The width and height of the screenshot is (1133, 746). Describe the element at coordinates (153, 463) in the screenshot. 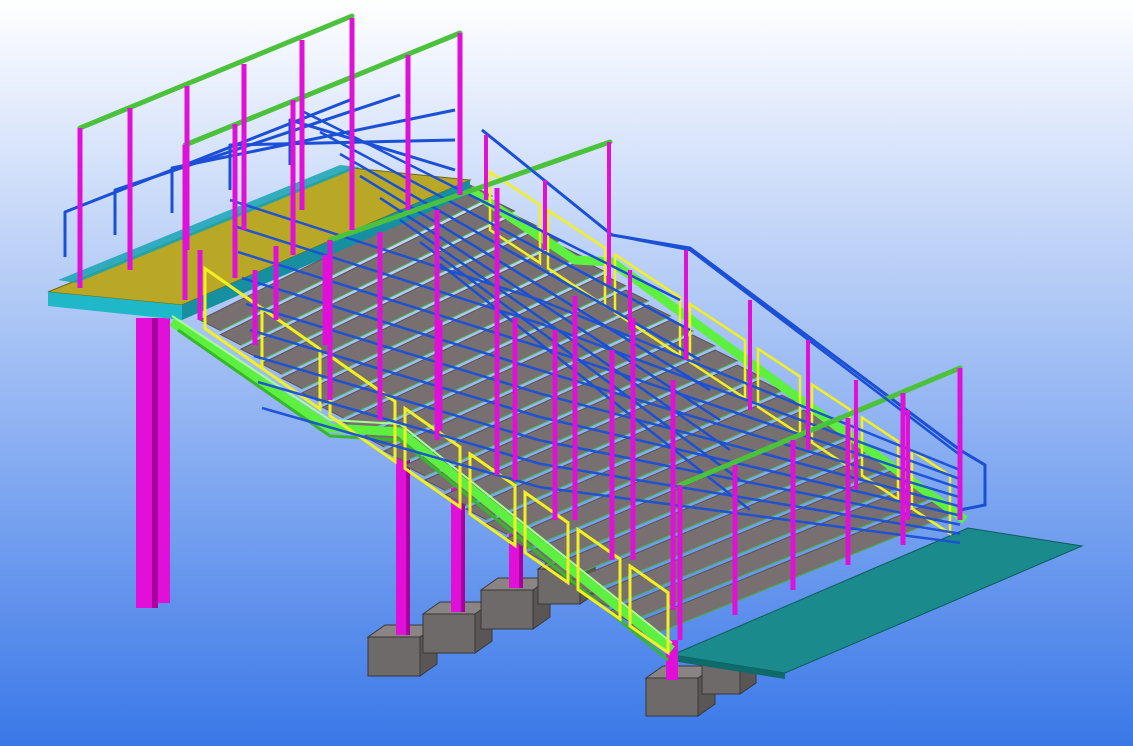

I see `landing-support-column` at that location.